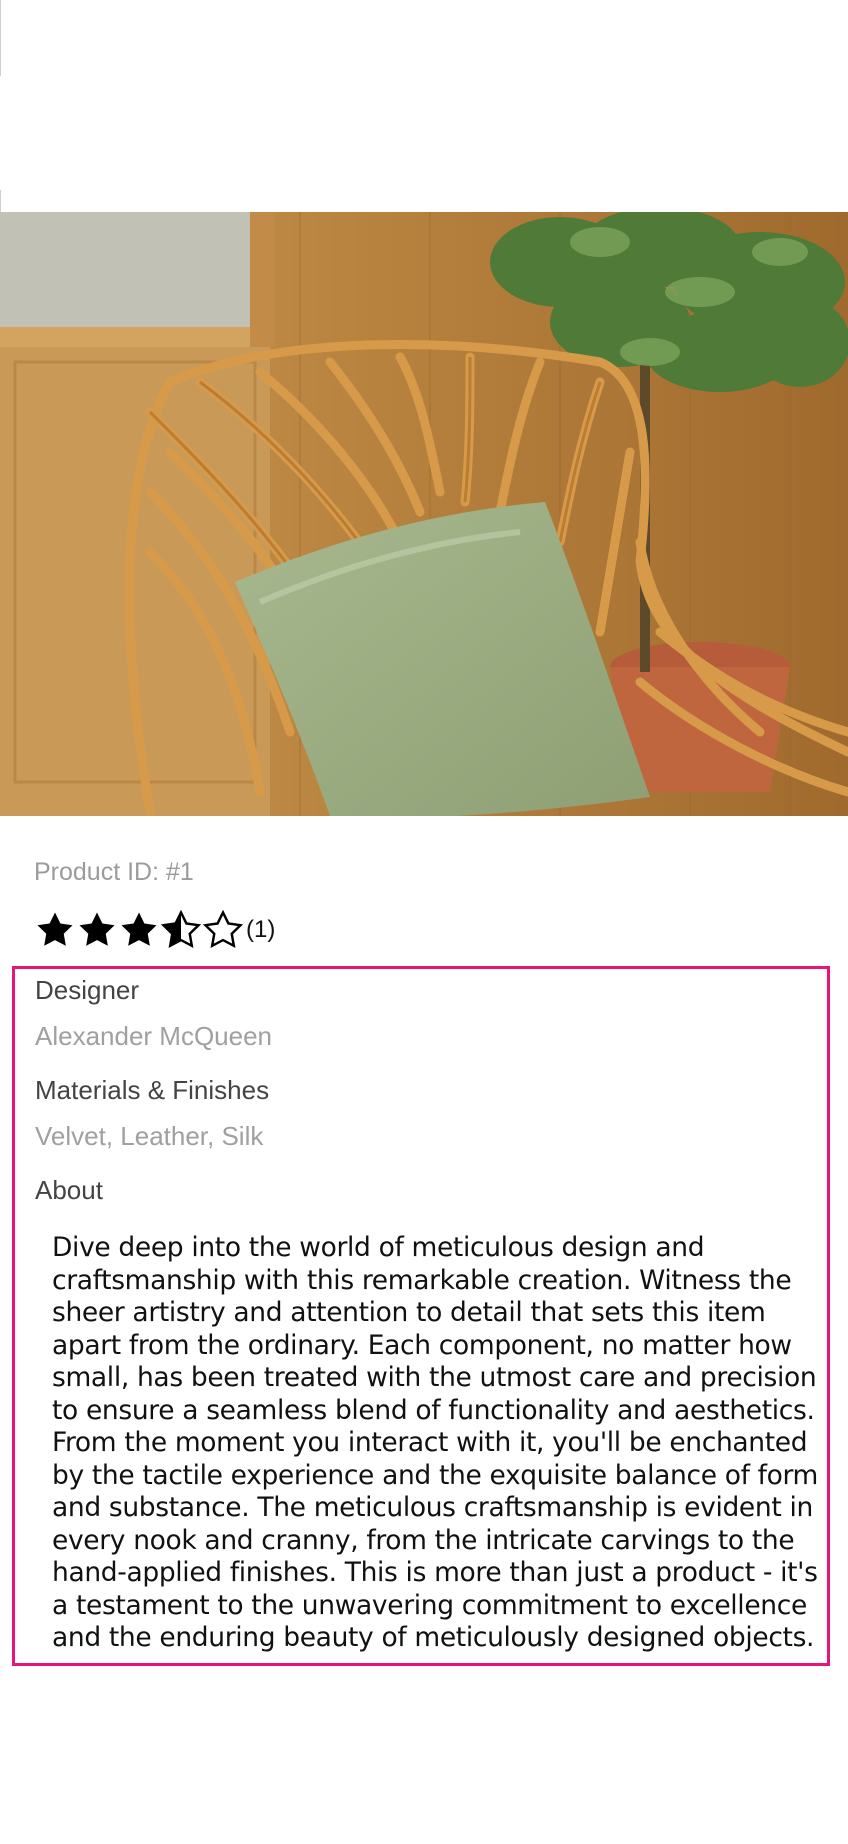  Describe the element at coordinates (424, 106) in the screenshot. I see `top-header` at that location.